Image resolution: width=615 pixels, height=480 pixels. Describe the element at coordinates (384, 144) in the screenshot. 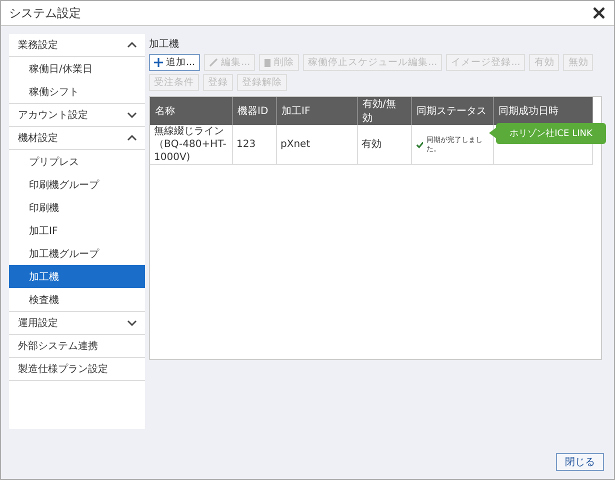

I see `table-cell: 有効` at that location.